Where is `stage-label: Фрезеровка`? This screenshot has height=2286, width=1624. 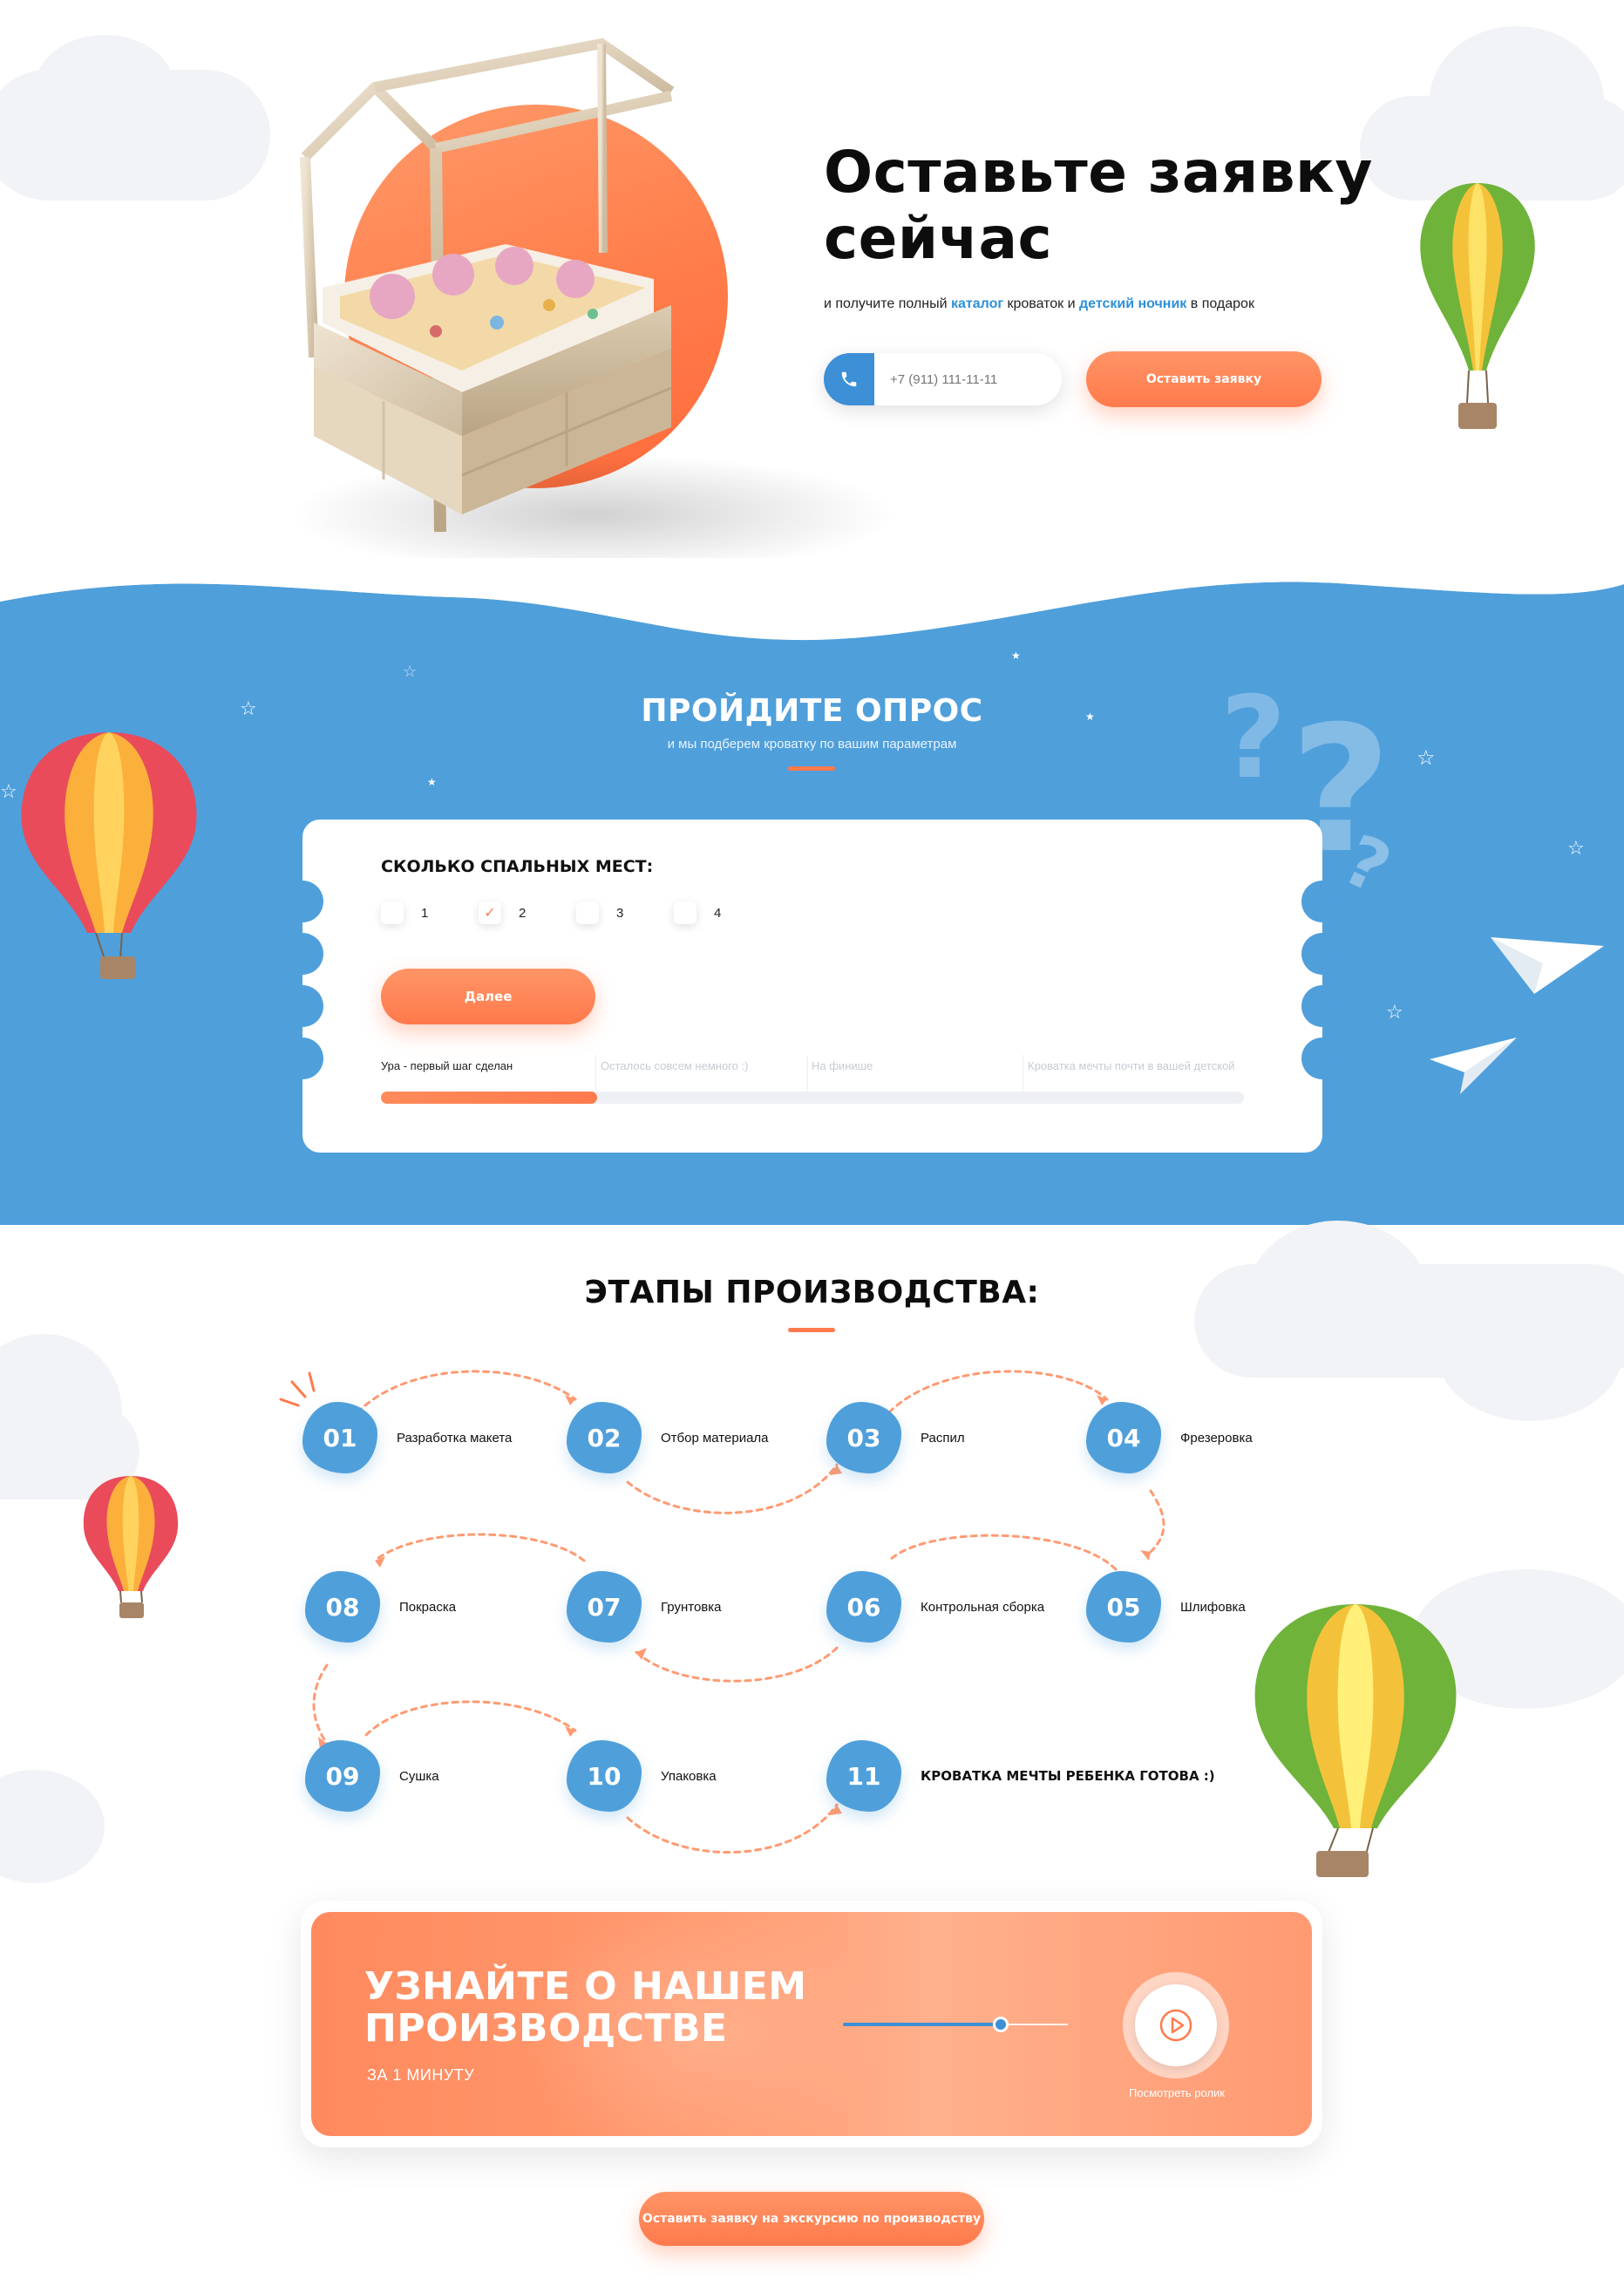
stage-label: Фрезеровка is located at coordinates (1216, 1438).